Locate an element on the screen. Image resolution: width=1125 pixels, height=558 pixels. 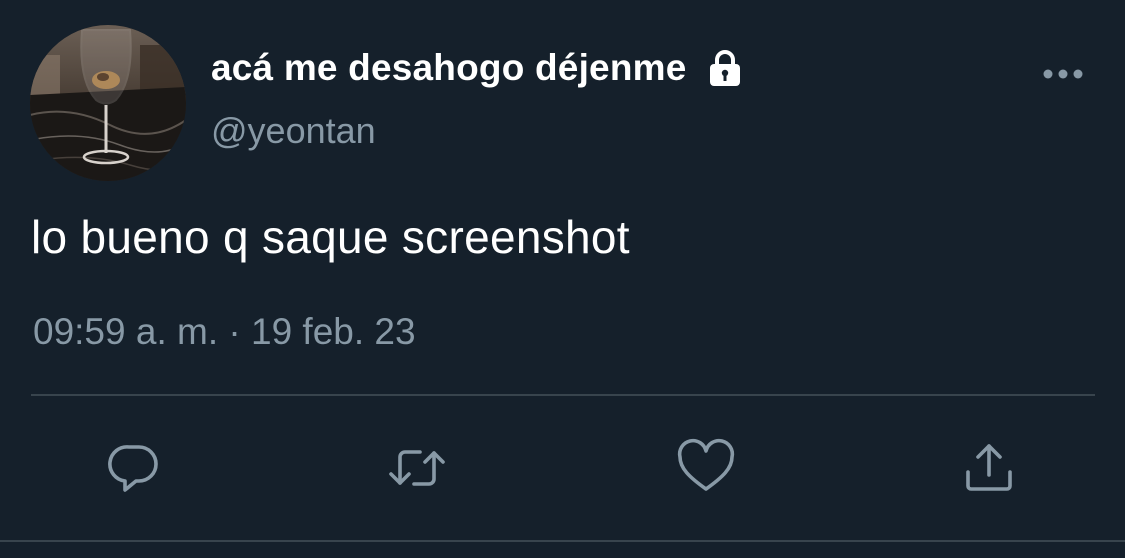
name-row: acá me desahogo déjenme is located at coordinates (478, 68).